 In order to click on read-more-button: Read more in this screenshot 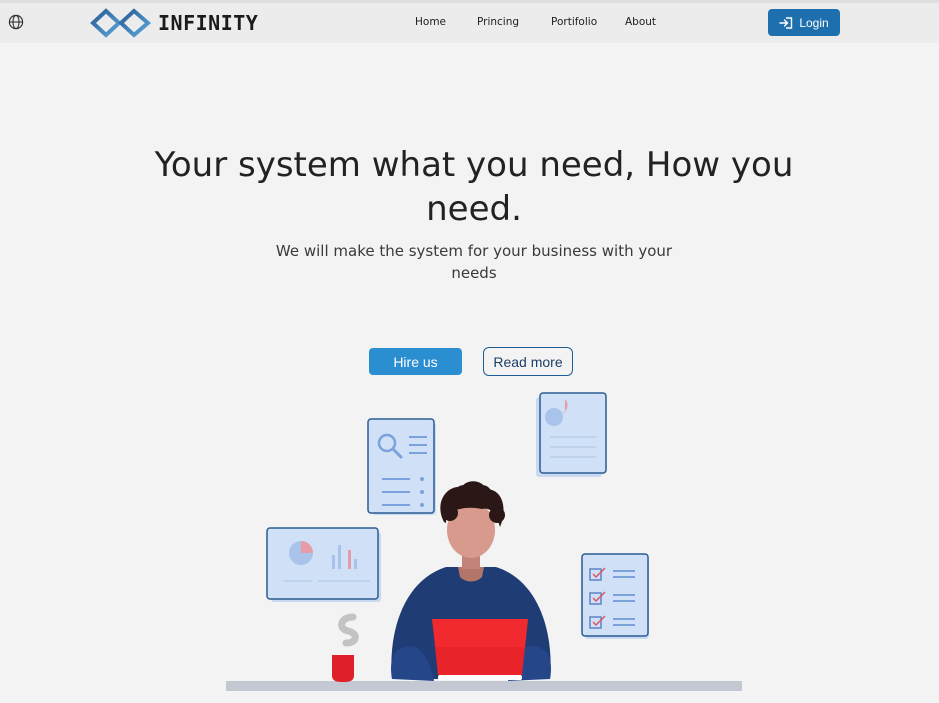, I will do `click(528, 361)`.